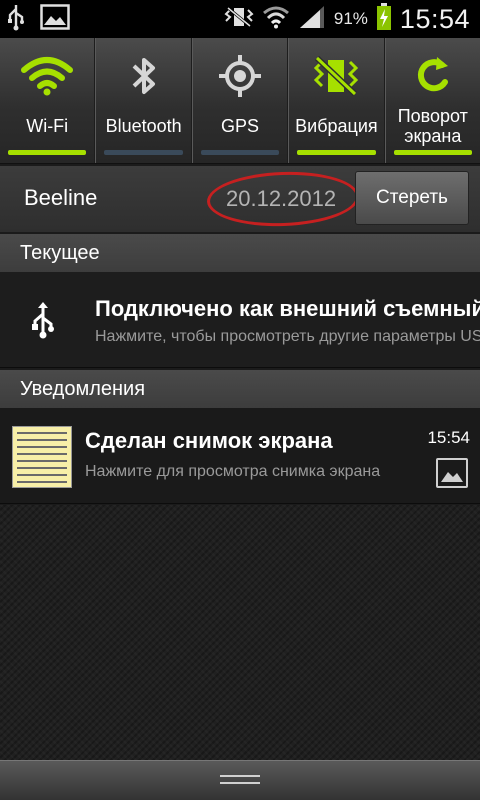 This screenshot has width=480, height=800. I want to click on battery-percent: 91%, so click(350, 18).